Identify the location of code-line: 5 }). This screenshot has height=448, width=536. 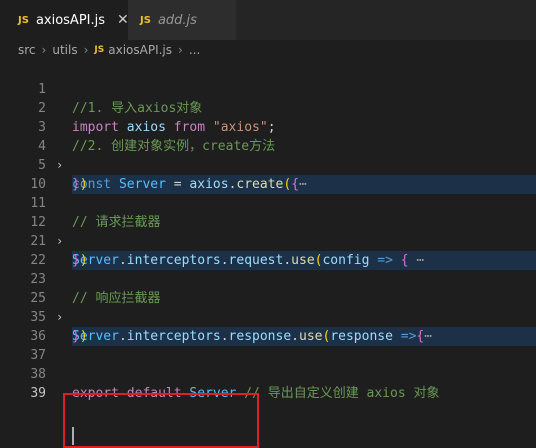
(268, 164).